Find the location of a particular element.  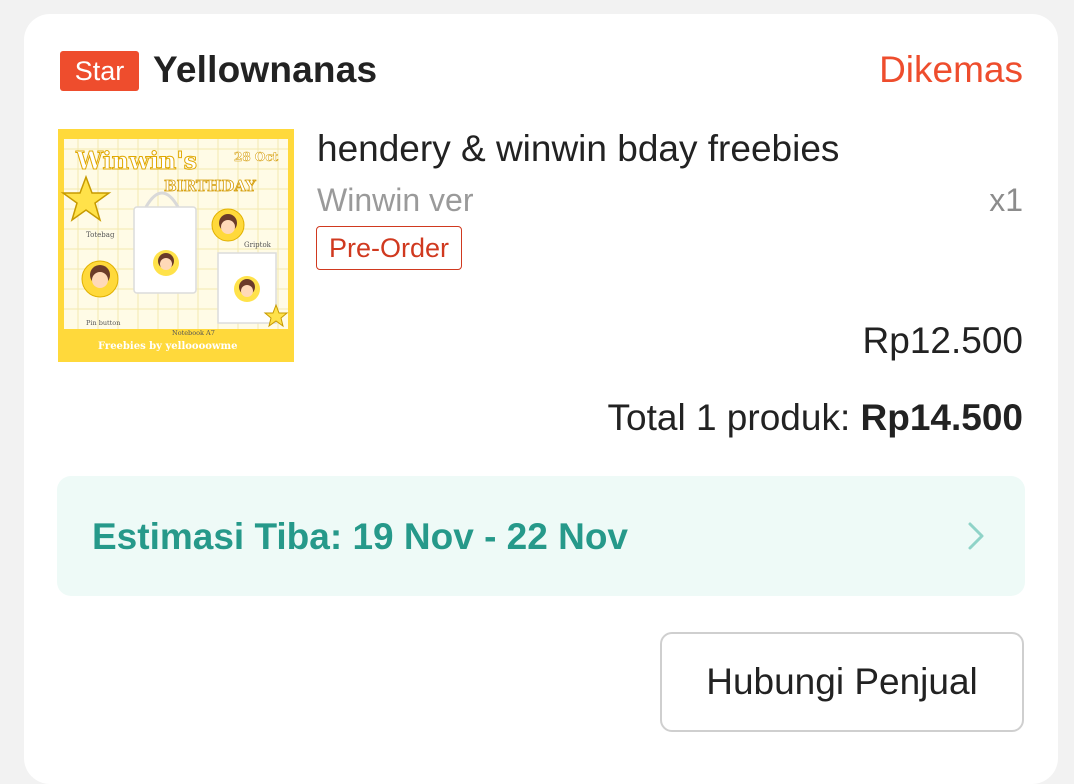

thumb-title-1: Winwin's is located at coordinates (136, 160).